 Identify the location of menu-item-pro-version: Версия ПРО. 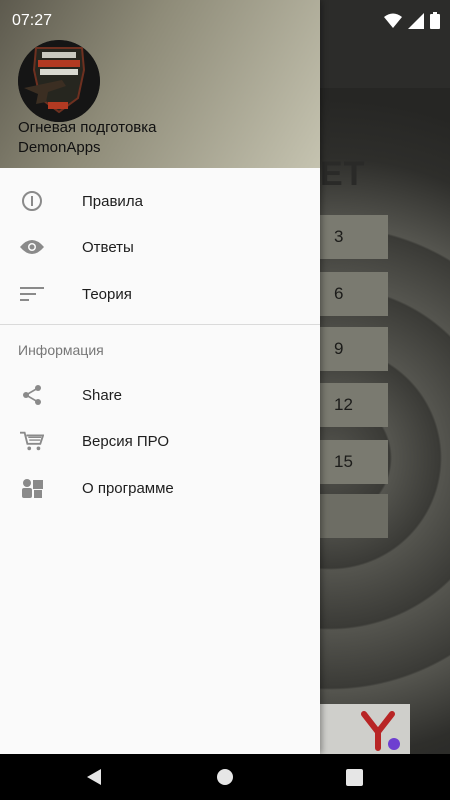
(160, 441).